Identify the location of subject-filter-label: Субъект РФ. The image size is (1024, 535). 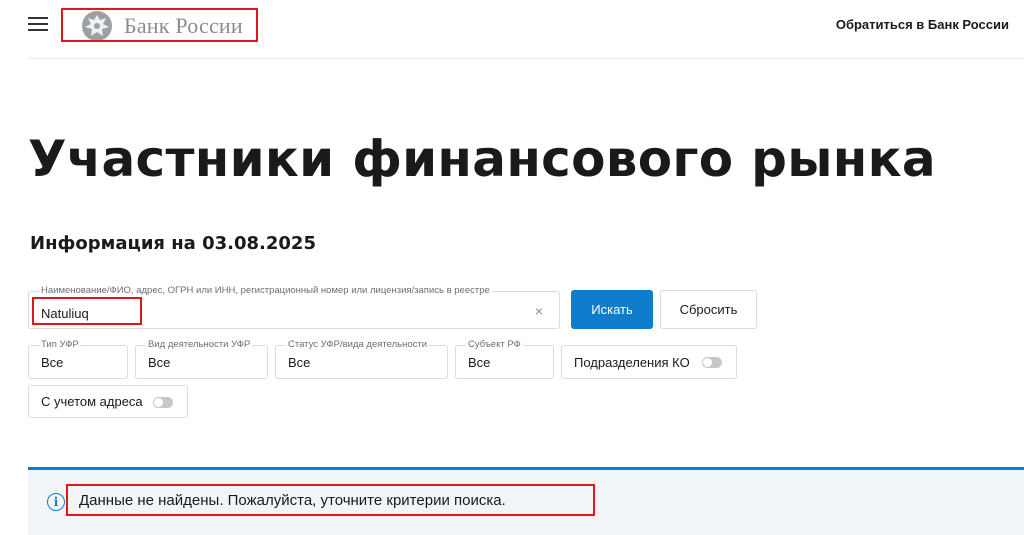
(494, 345).